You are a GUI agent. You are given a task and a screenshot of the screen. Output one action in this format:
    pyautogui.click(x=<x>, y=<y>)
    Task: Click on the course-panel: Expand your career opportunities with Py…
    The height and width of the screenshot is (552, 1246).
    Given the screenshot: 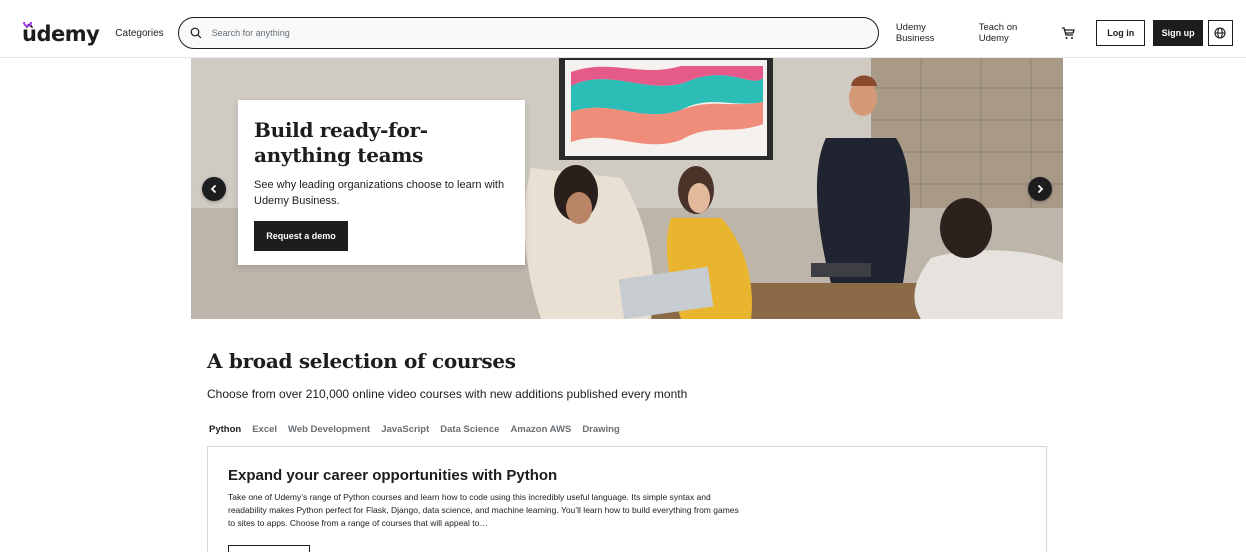 What is the action you would take?
    pyautogui.click(x=627, y=499)
    